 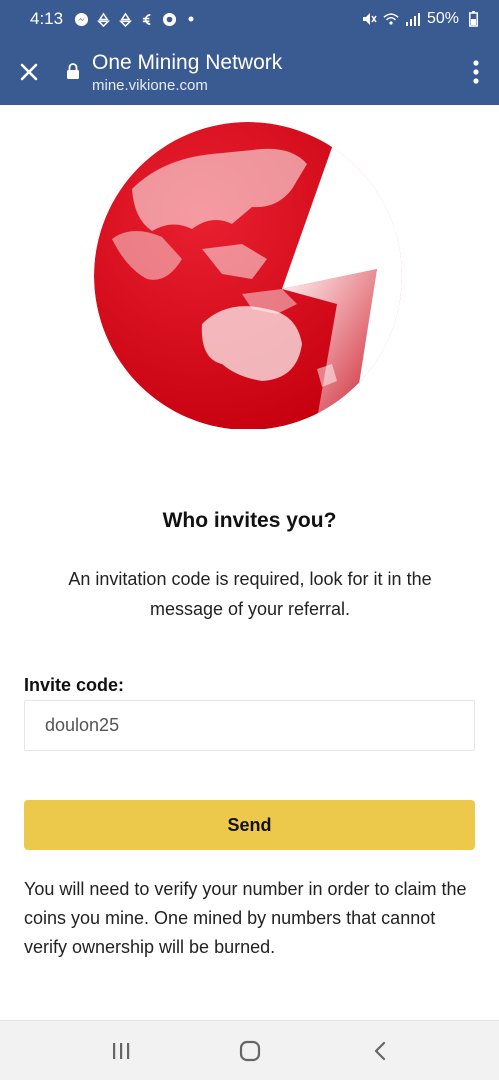 What do you see at coordinates (147, 19) in the screenshot?
I see `currency-icon` at bounding box center [147, 19].